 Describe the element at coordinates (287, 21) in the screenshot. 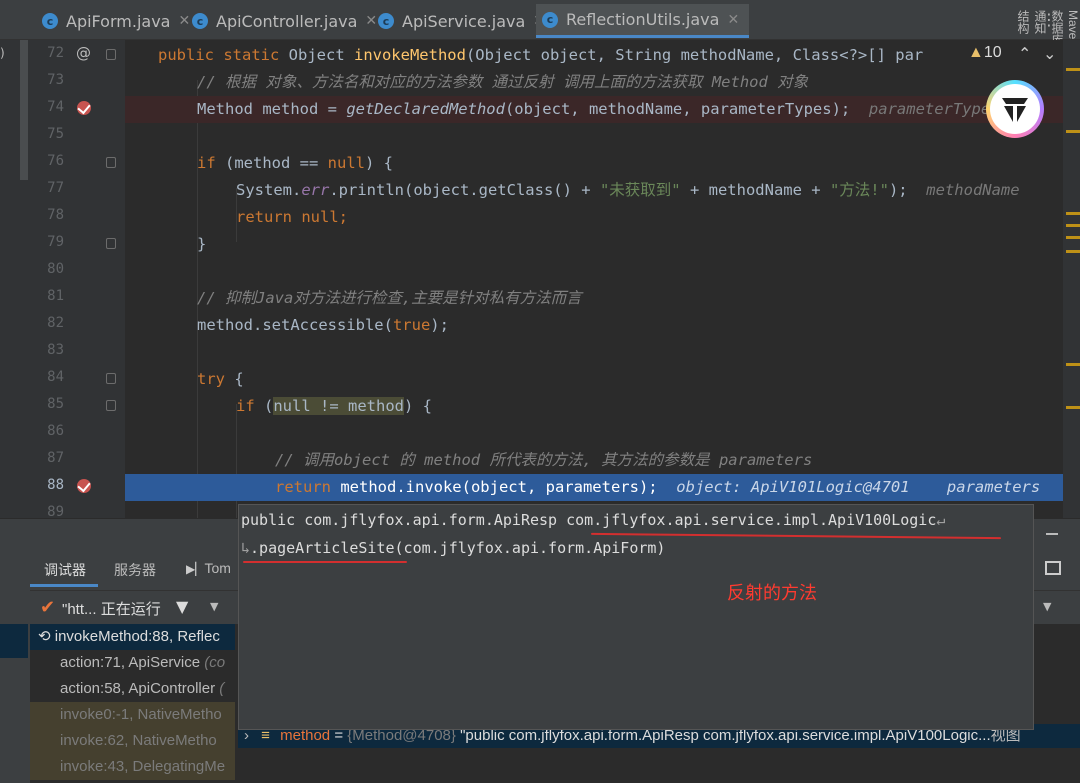

I see `tab-label: ApiController.java` at that location.